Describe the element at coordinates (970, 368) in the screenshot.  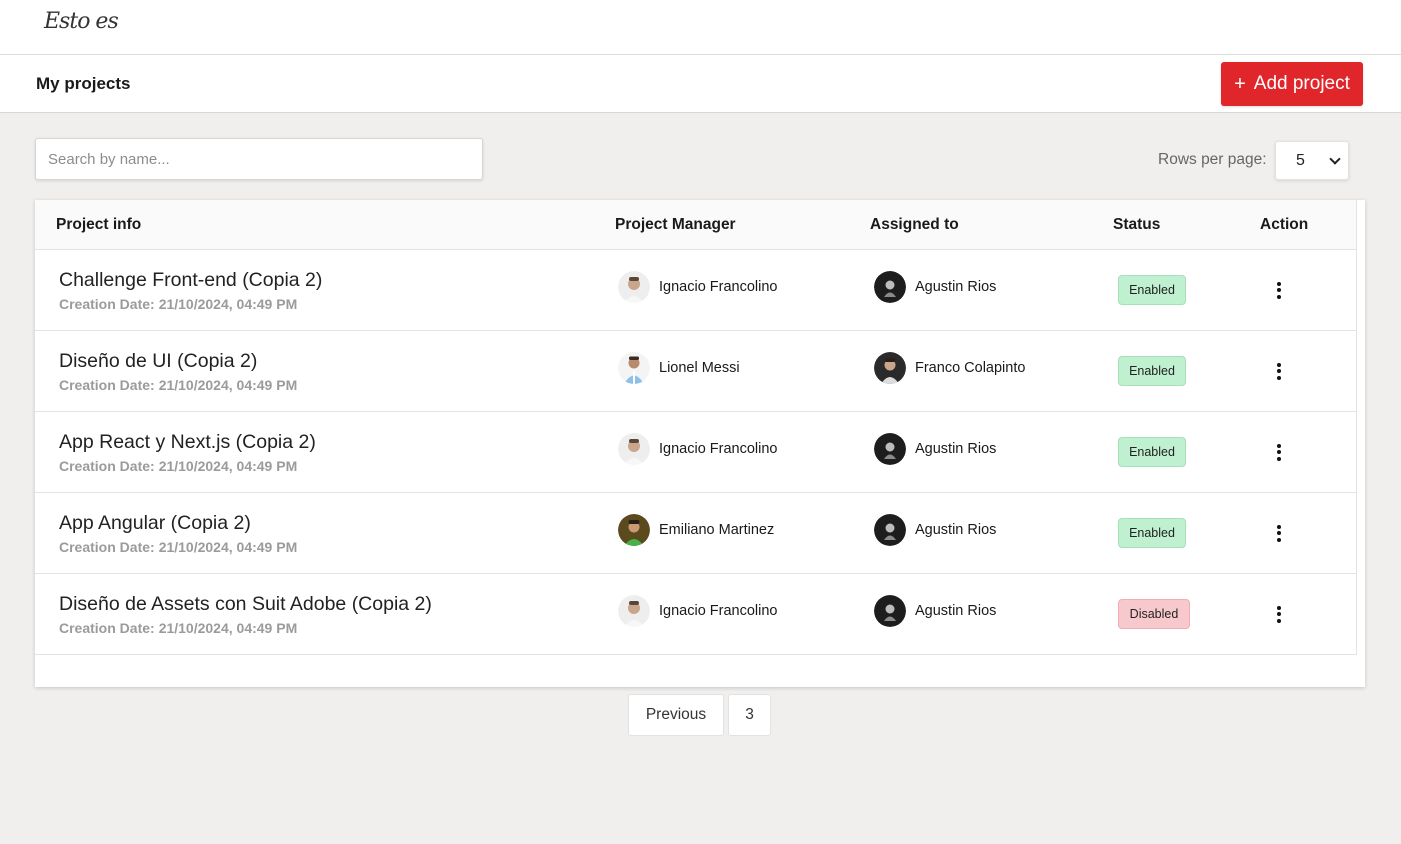
I see `assignee-name: Franco Colapinto` at that location.